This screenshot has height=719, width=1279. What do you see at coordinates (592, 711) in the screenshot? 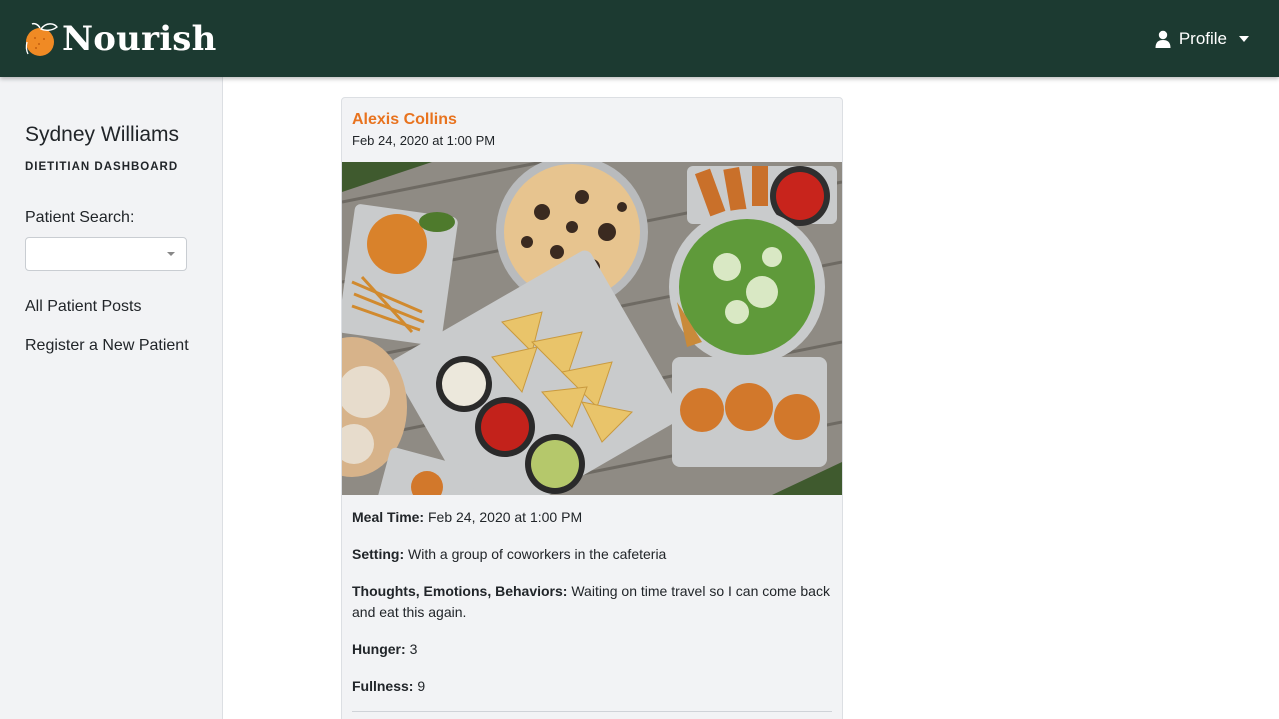
I see `divider` at bounding box center [592, 711].